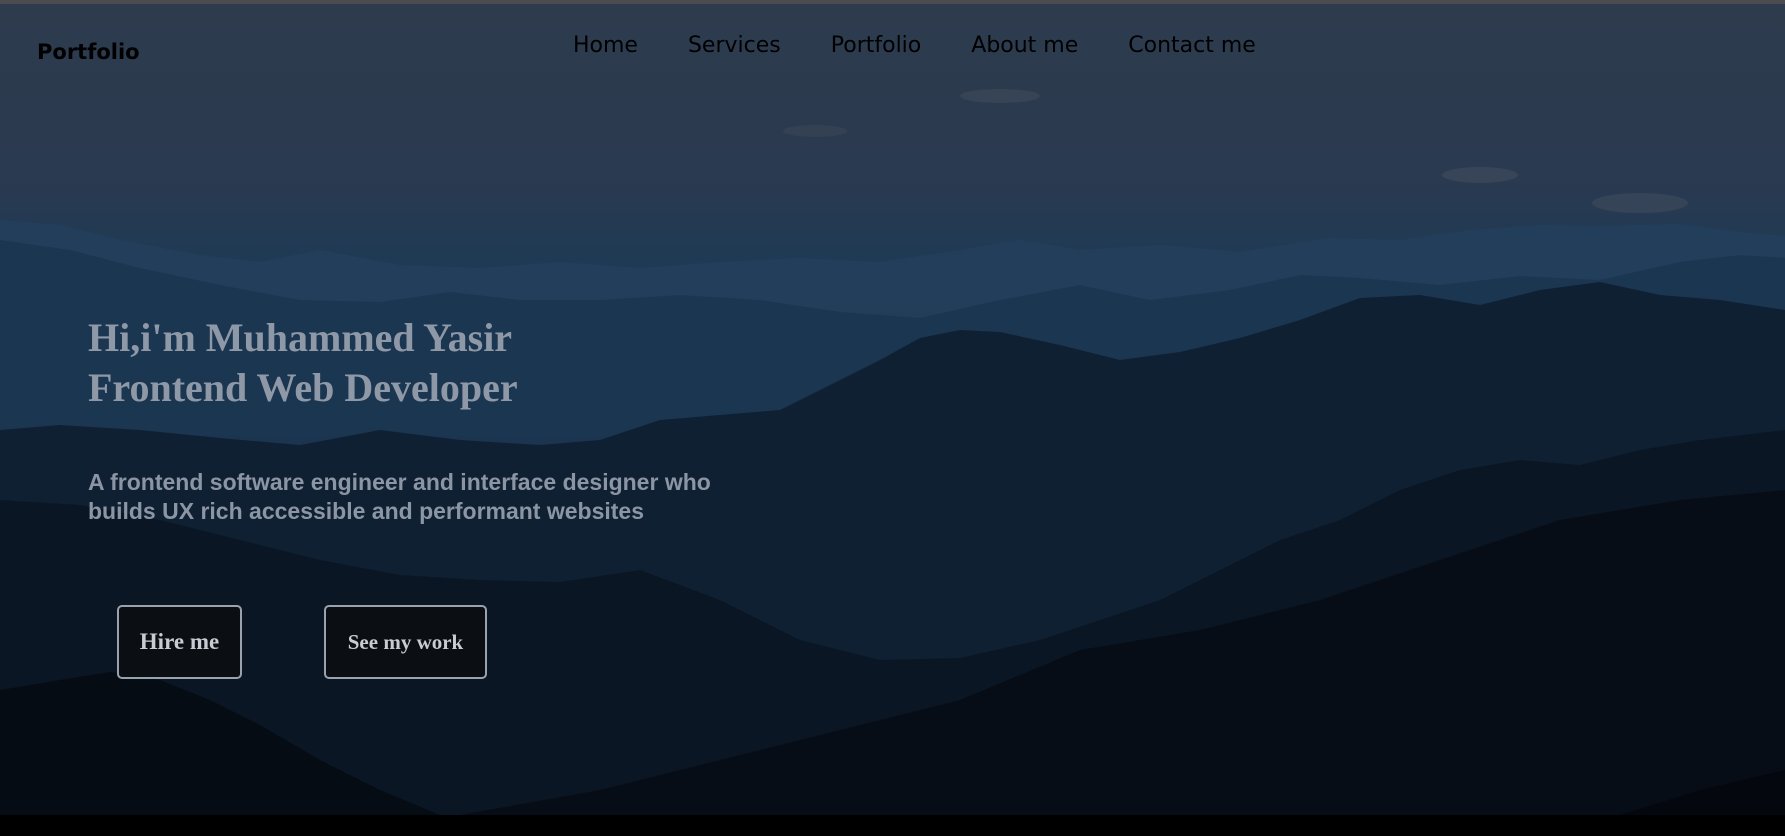 The width and height of the screenshot is (1785, 836). Describe the element at coordinates (303, 387) in the screenshot. I see `headline-line-2: Frontend Web Developer` at that location.